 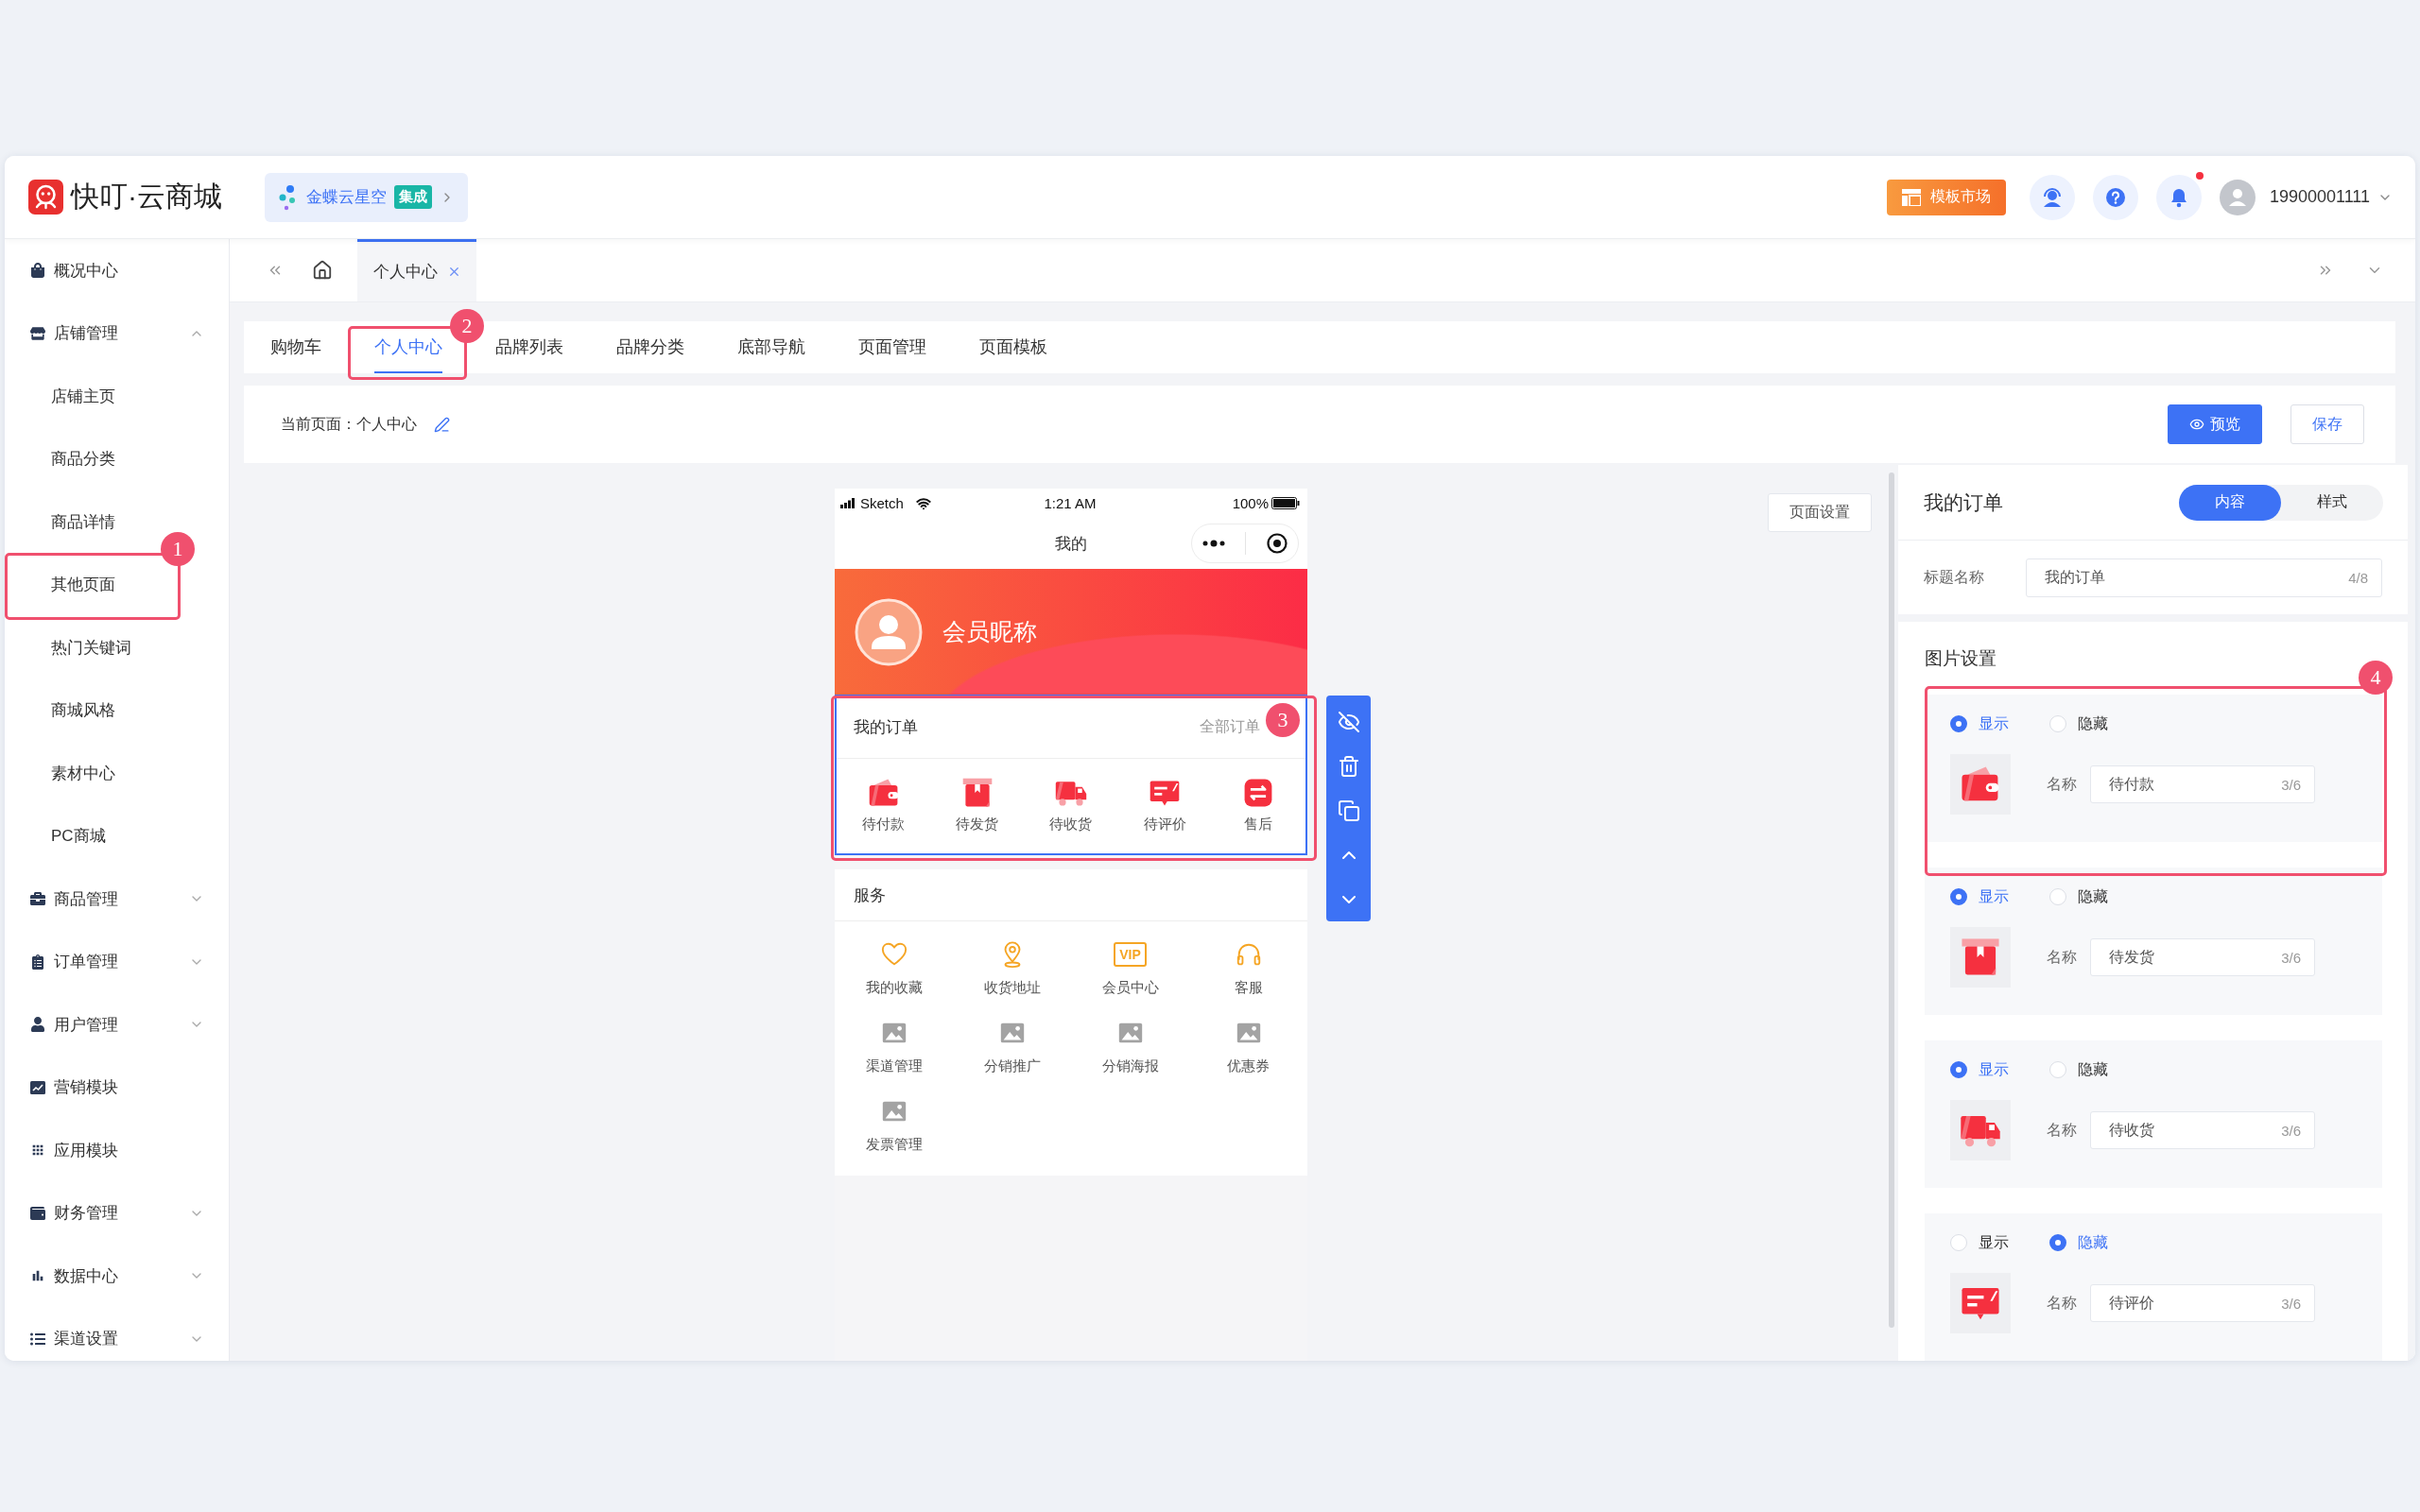 What do you see at coordinates (1248, 1039) in the screenshot?
I see `service-item: 优惠券` at bounding box center [1248, 1039].